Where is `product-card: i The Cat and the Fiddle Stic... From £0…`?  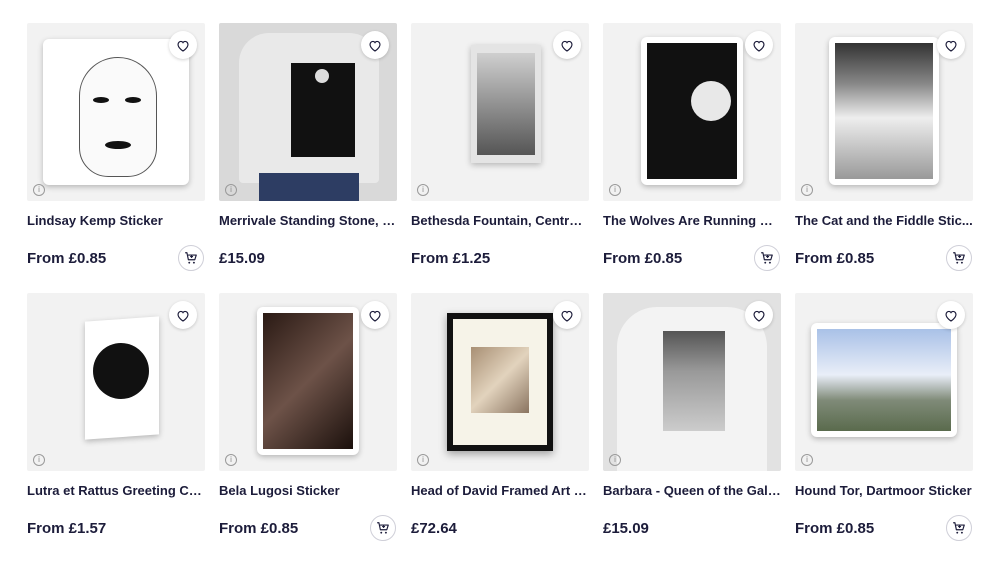
product-card: i The Cat and the Fiddle Stic... From £0… is located at coordinates (884, 147).